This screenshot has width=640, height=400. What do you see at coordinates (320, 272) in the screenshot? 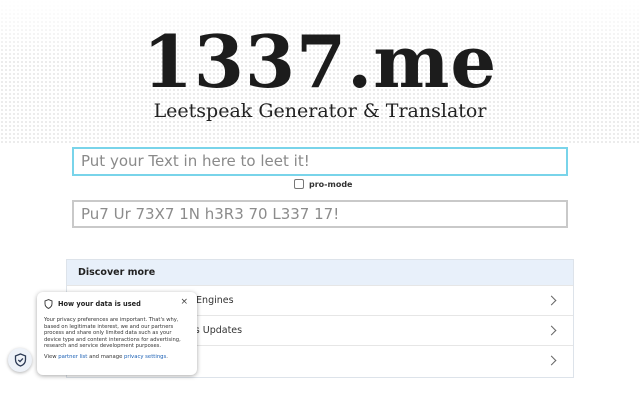
I see `discover-more-title: Discover more` at bounding box center [320, 272].